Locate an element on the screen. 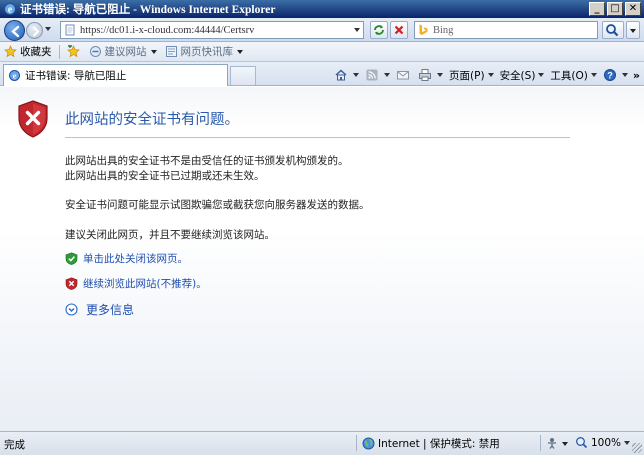 Image resolution: width=644 pixels, height=455 pixels. back-arrow-icon is located at coordinates (15, 31).